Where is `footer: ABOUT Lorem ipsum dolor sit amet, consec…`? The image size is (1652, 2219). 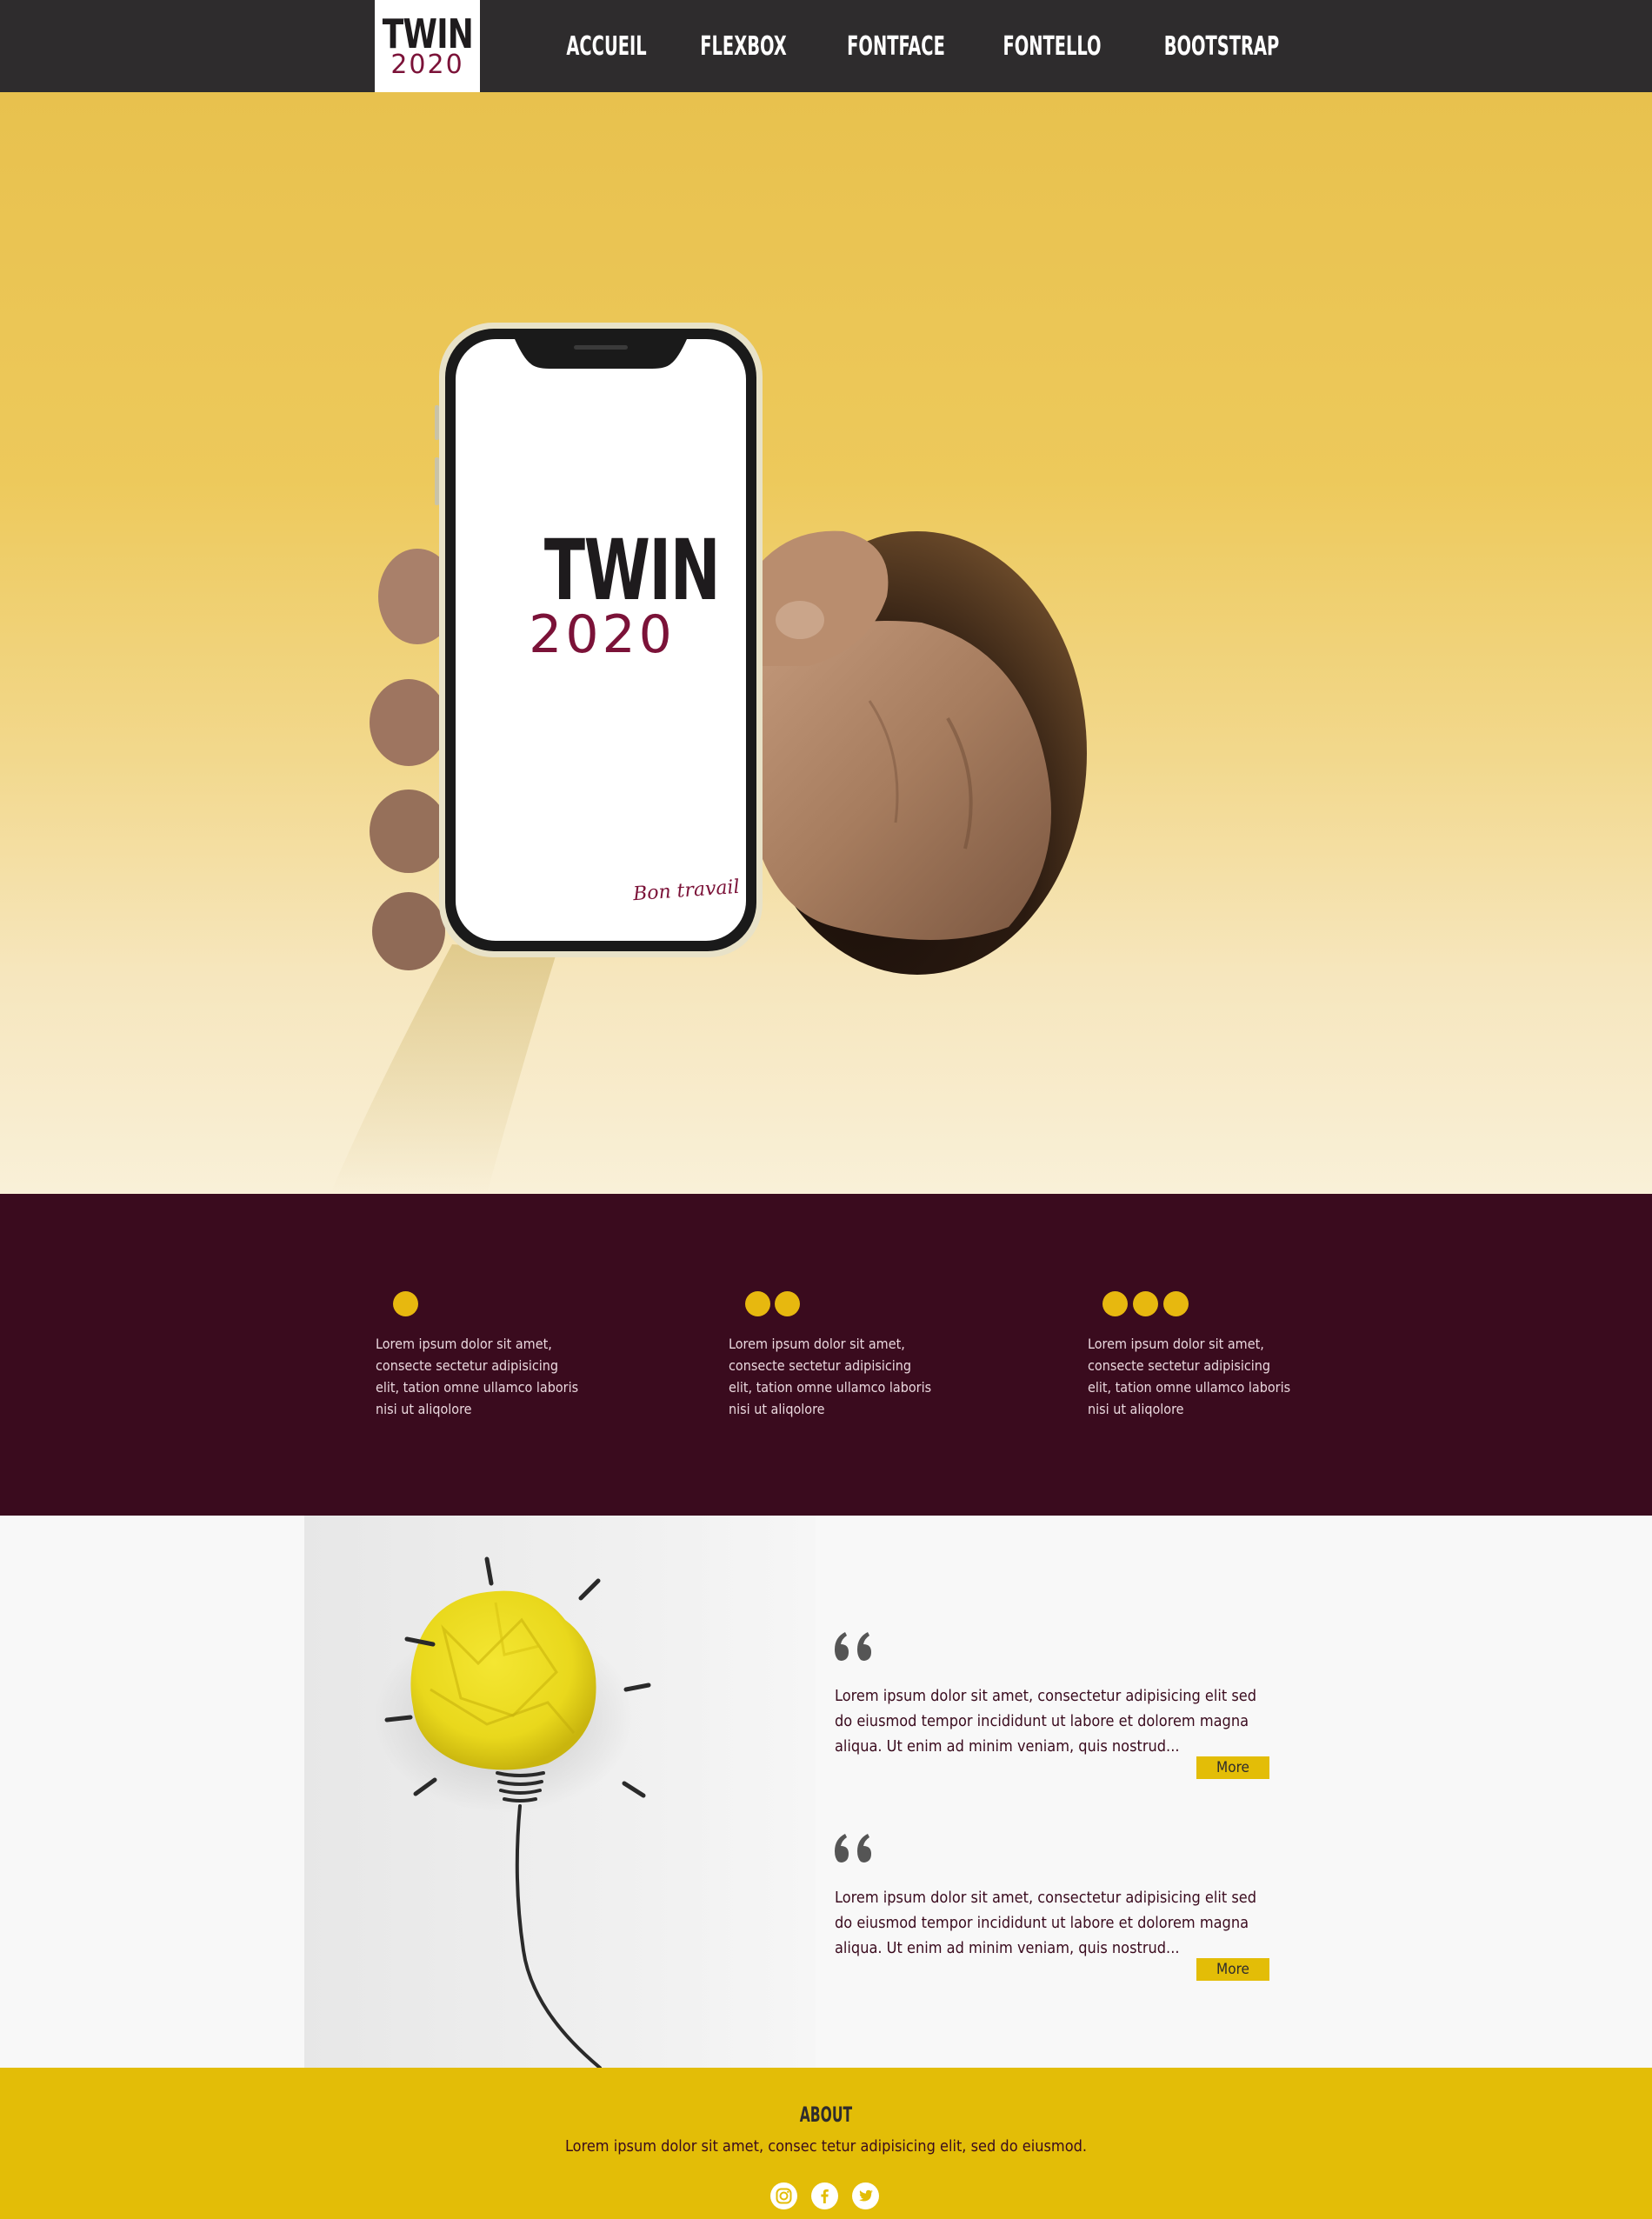 footer: ABOUT Lorem ipsum dolor sit amet, consec… is located at coordinates (826, 2143).